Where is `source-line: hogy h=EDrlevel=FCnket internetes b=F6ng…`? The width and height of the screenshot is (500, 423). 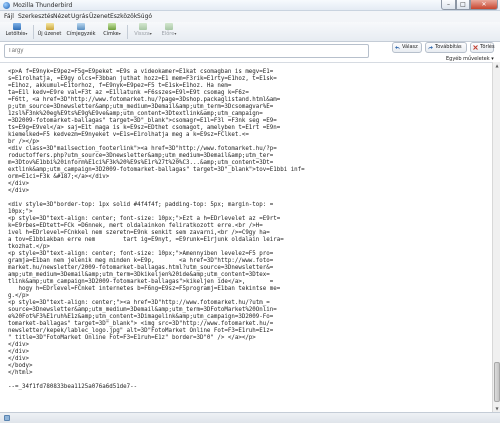
source-line: hogy h=EDrlevel=FCnket internetes b=F6ng… is located at coordinates (144, 289).